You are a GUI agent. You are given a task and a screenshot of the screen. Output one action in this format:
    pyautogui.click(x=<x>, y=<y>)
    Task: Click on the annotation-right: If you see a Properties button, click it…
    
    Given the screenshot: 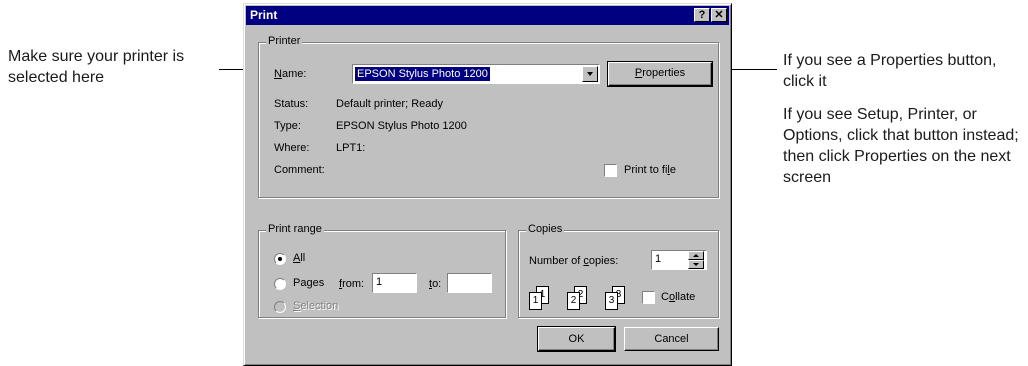 What is the action you would take?
    pyautogui.click(x=905, y=125)
    